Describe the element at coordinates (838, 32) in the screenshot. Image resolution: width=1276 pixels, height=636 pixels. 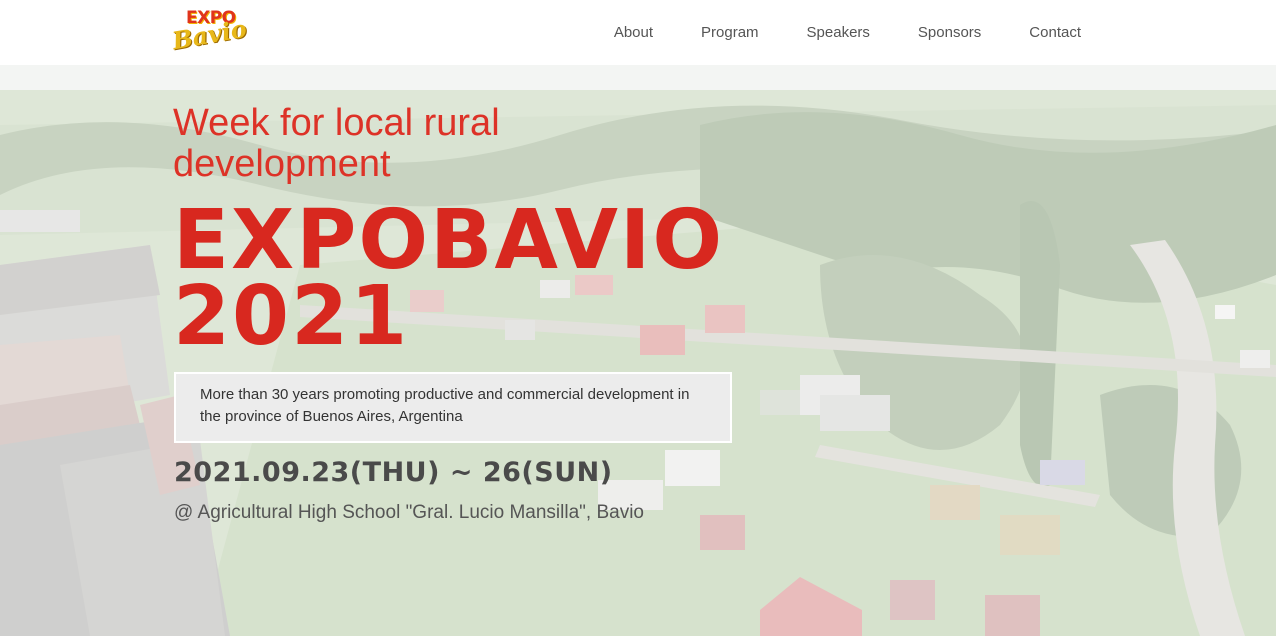
I see `nav-speakers-link: Speakers` at that location.